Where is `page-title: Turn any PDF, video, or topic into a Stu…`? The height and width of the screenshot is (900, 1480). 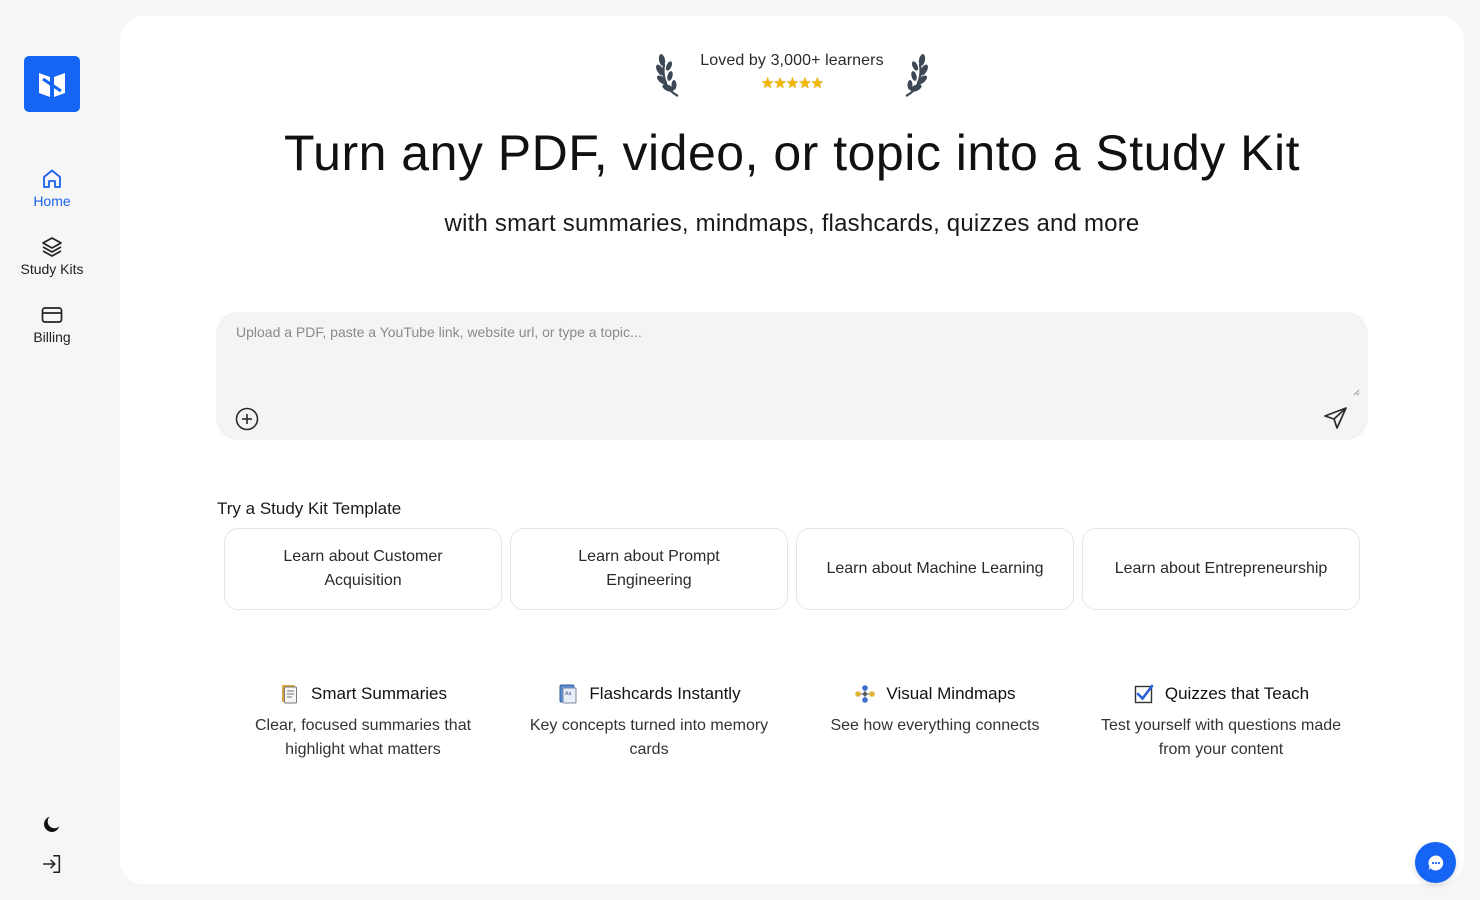 page-title: Turn any PDF, video, or topic into a Stu… is located at coordinates (792, 153).